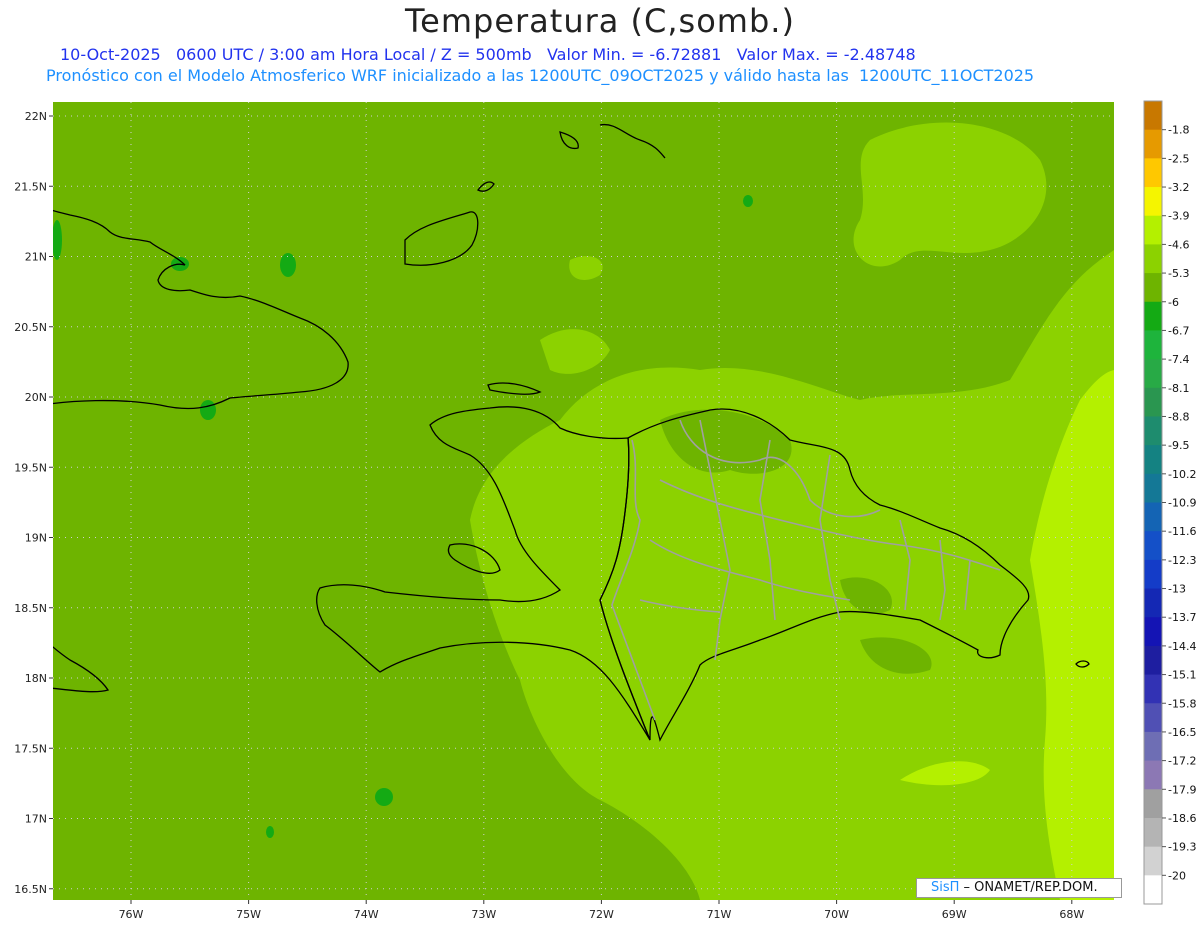  What do you see at coordinates (1182, 761) in the screenshot?
I see `colorbar-label: -17.2` at bounding box center [1182, 761].